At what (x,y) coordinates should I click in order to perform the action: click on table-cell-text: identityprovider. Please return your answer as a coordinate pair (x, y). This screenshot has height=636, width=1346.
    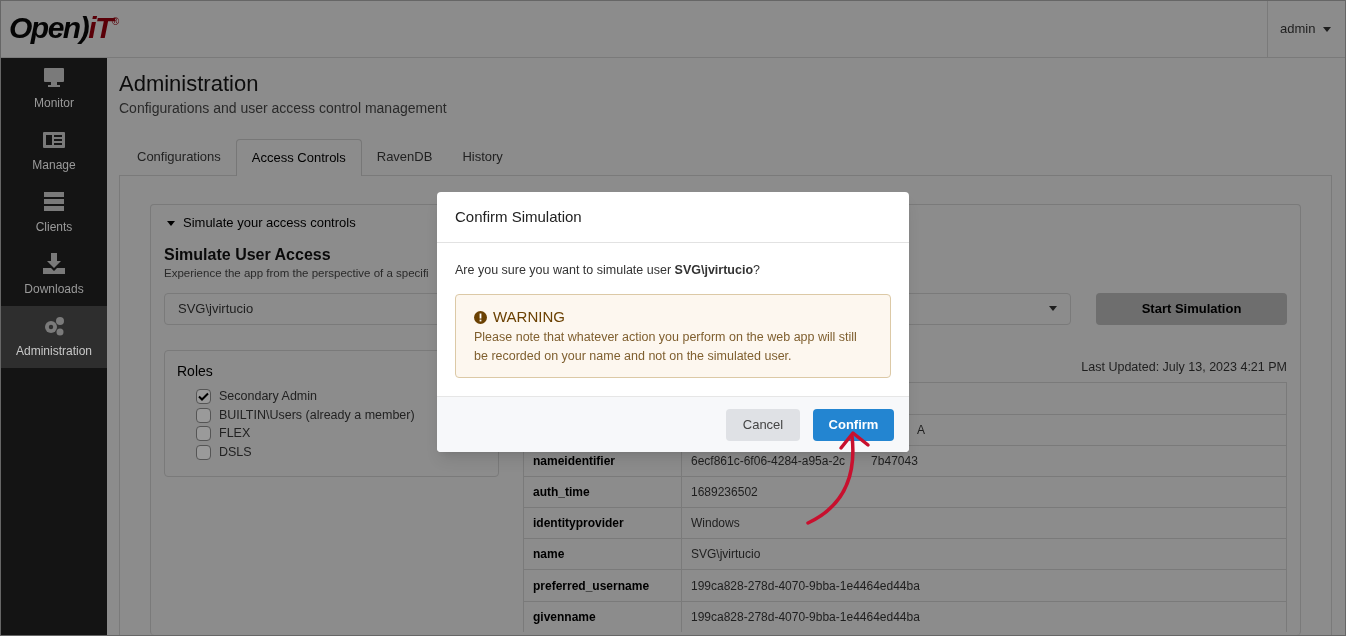
    Looking at the image, I should click on (578, 524).